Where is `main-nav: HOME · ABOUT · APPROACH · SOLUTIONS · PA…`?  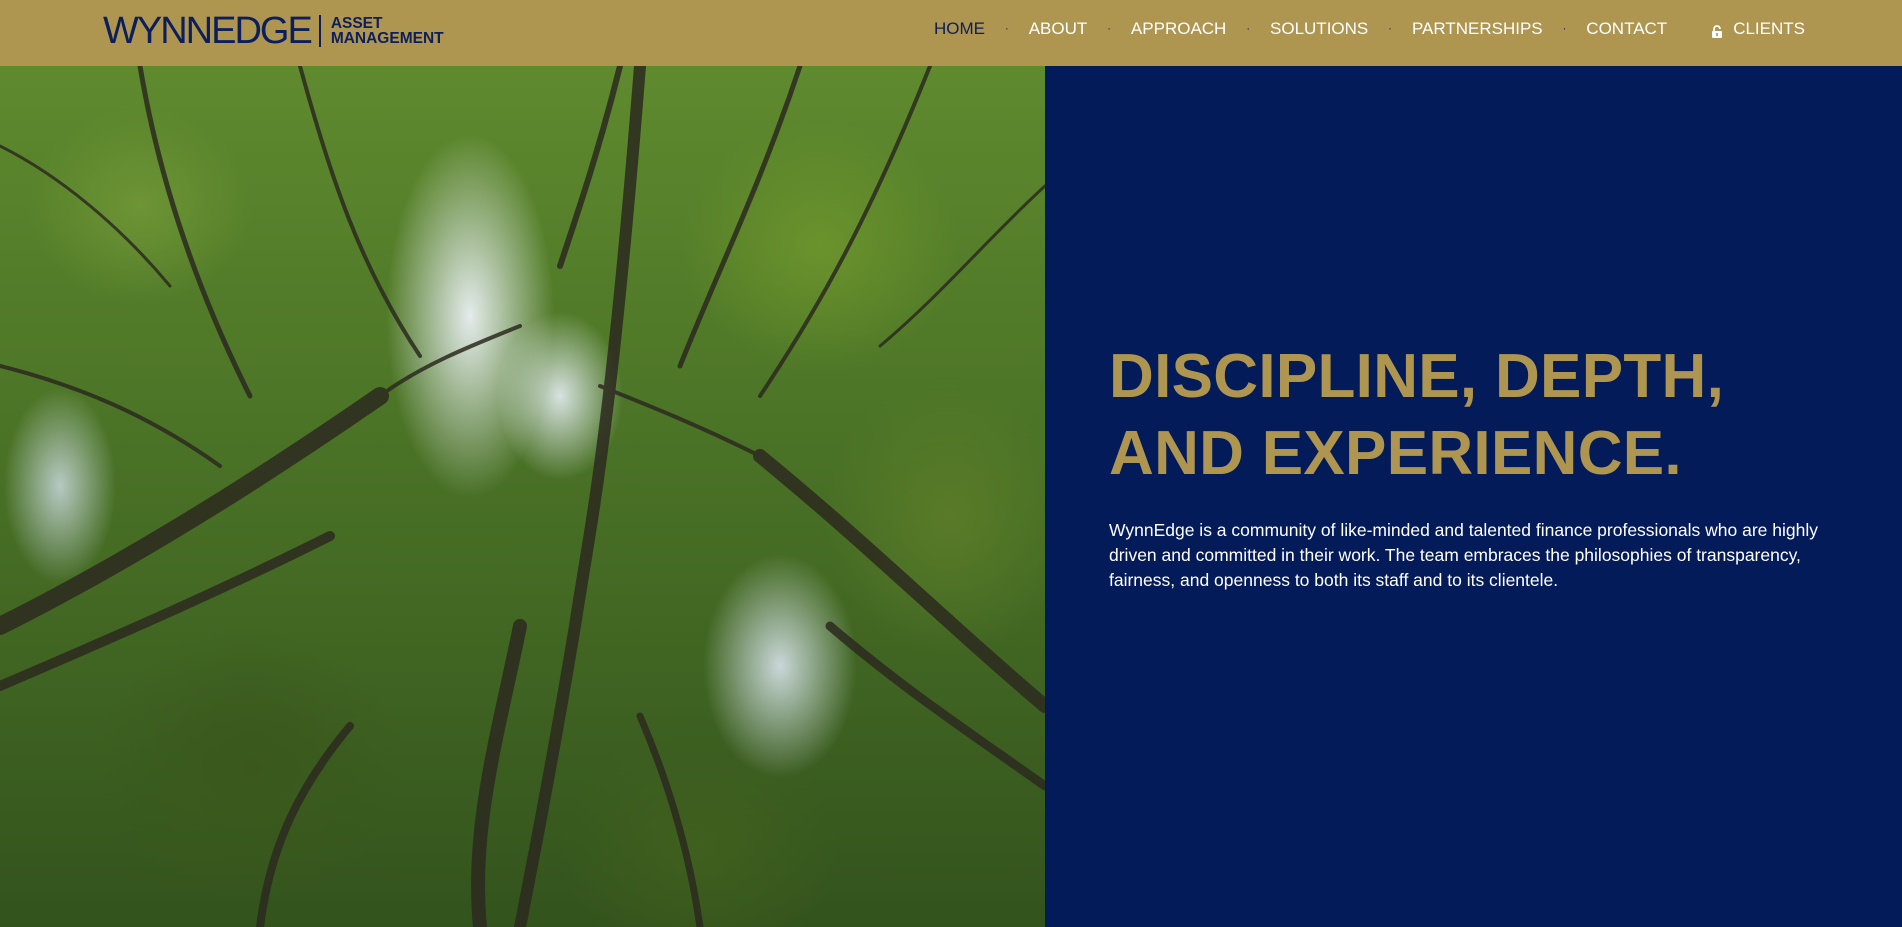
main-nav: HOME · ABOUT · APPROACH · SOLUTIONS · PA… is located at coordinates (1369, 29).